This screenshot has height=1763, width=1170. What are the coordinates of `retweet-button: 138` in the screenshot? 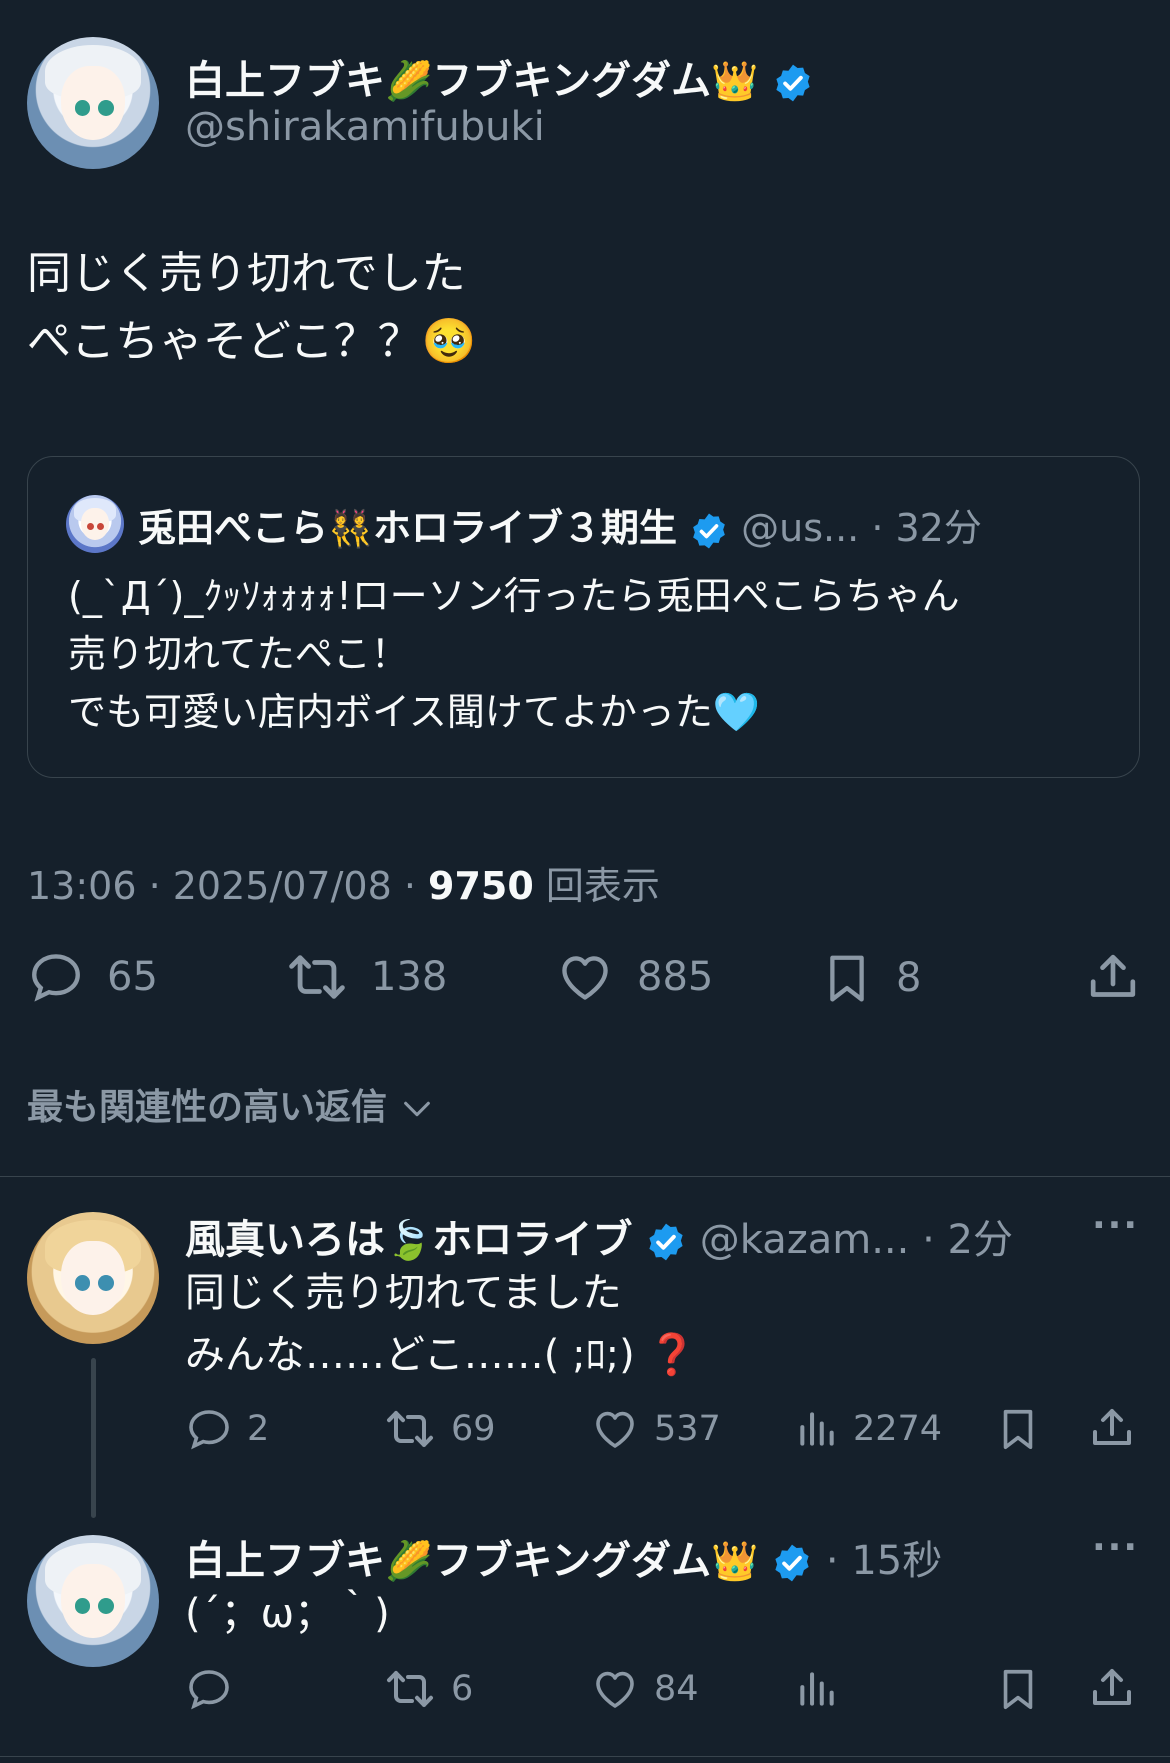 It's located at (366, 977).